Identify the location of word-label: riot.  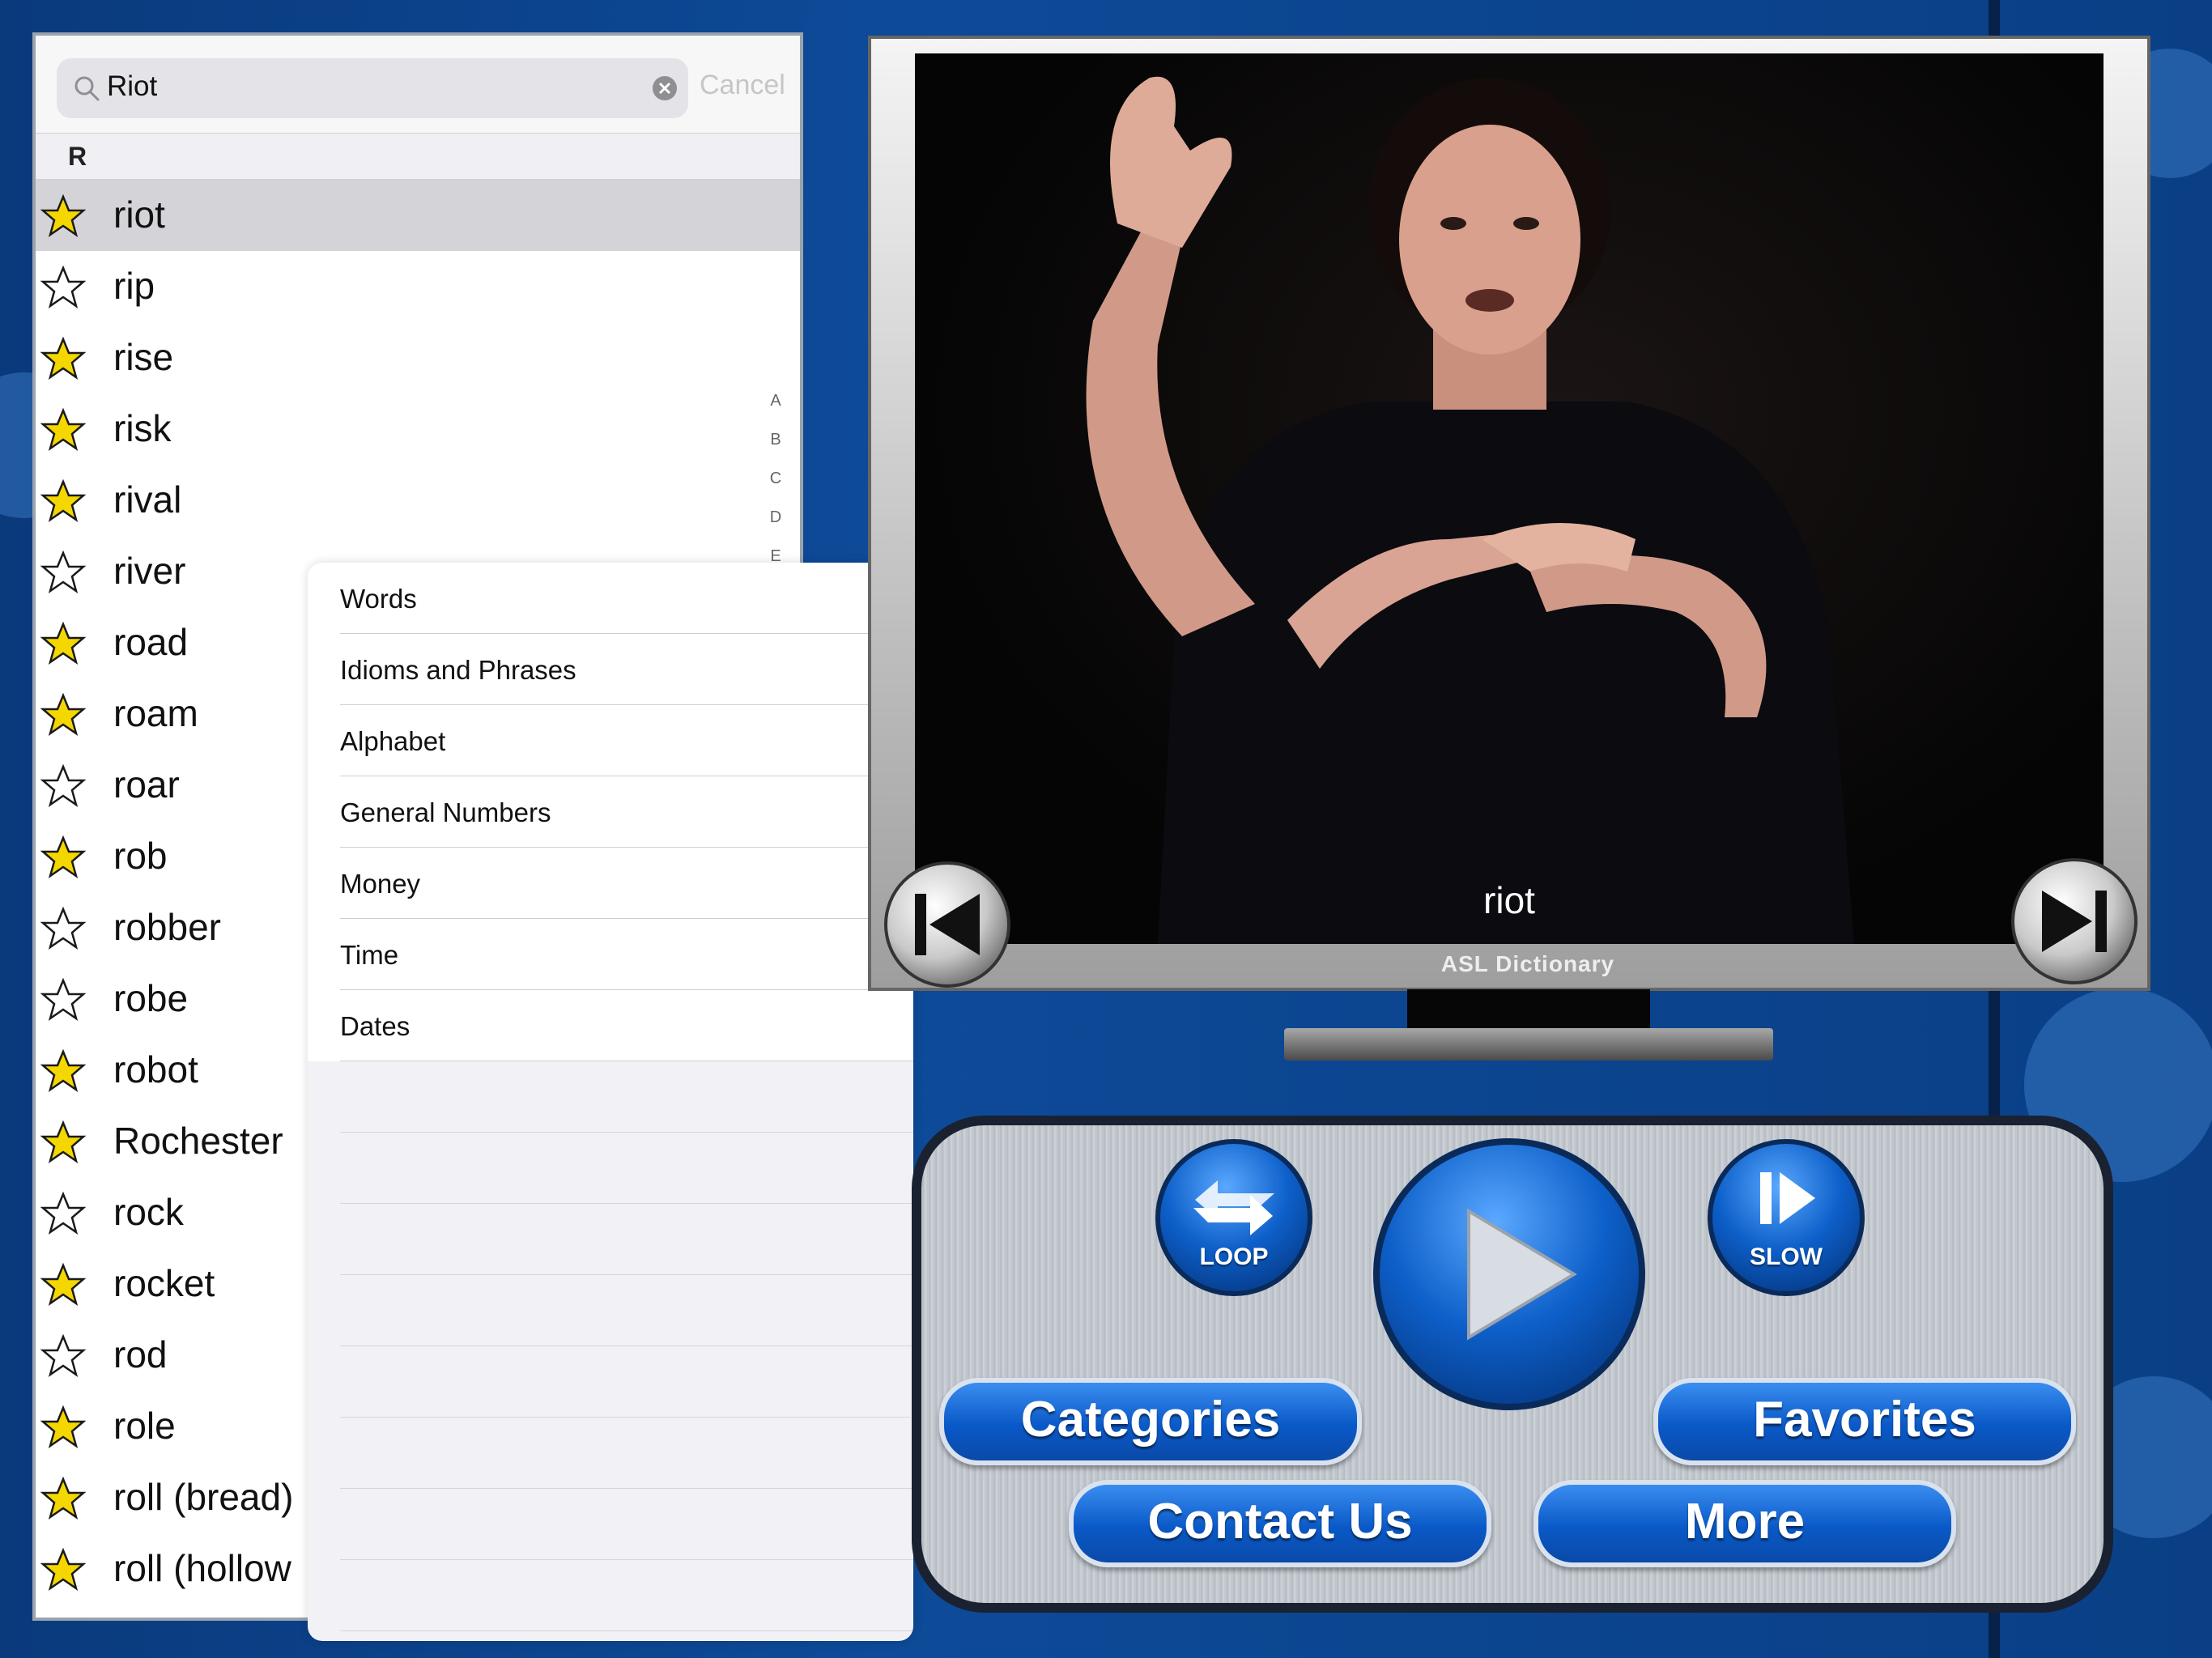
(139, 214).